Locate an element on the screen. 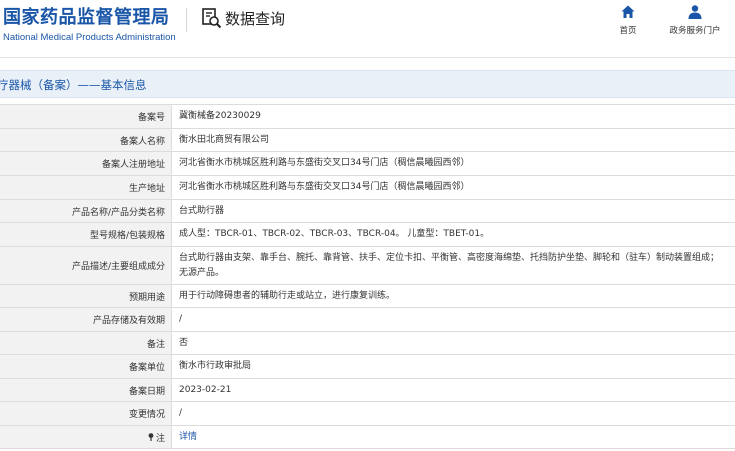 The width and height of the screenshot is (735, 451). data-query-title: 数据查询 is located at coordinates (242, 18).